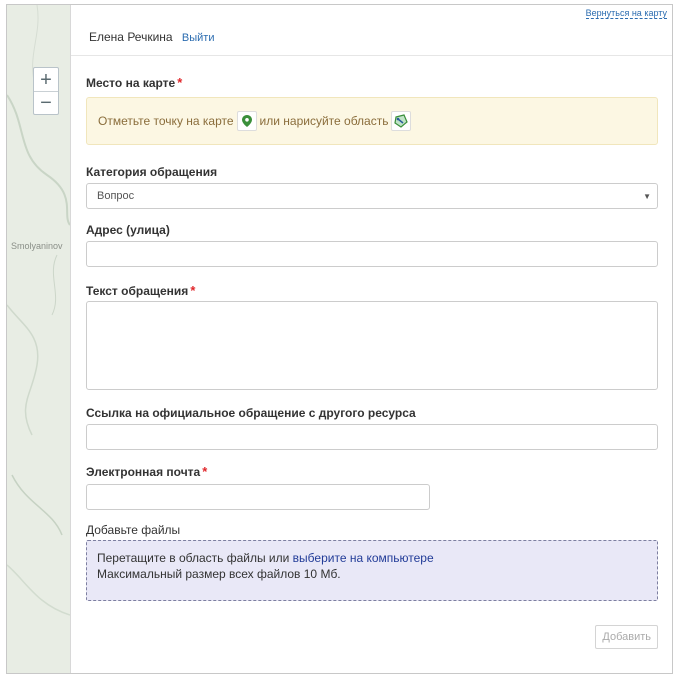 The height and width of the screenshot is (680, 678). Describe the element at coordinates (324, 121) in the screenshot. I see `location-hint-middle: или нарисуйте область` at that location.